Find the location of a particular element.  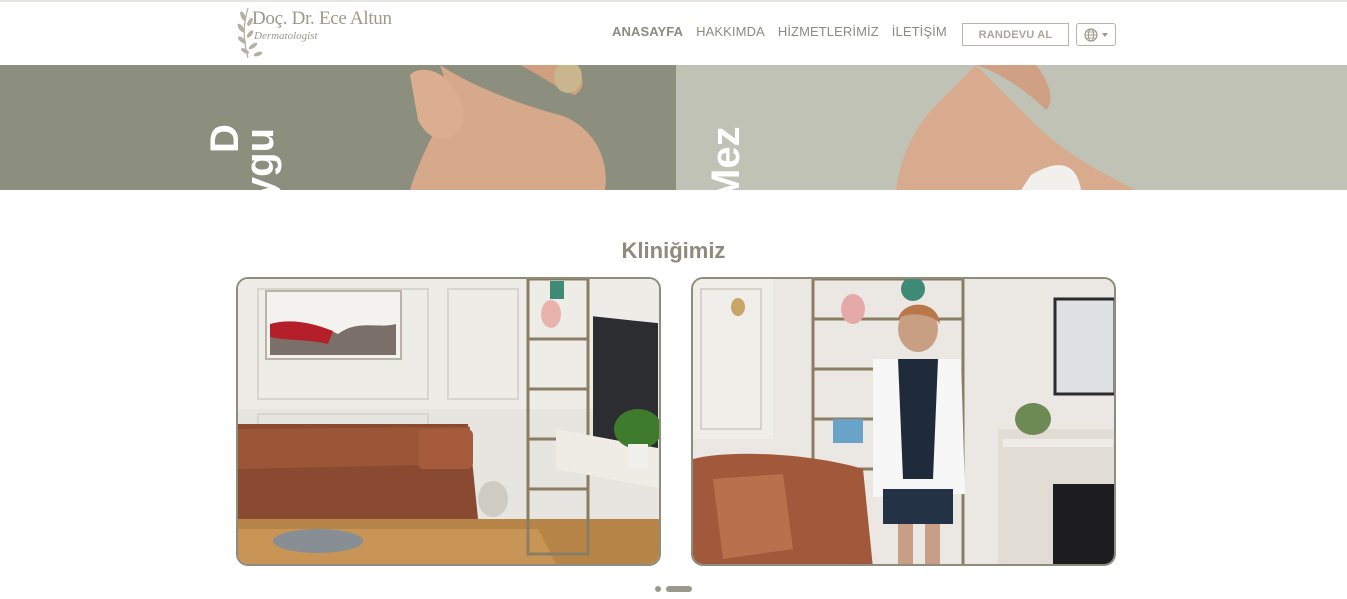

brand-subtitle: Dermatologist is located at coordinates (286, 36).